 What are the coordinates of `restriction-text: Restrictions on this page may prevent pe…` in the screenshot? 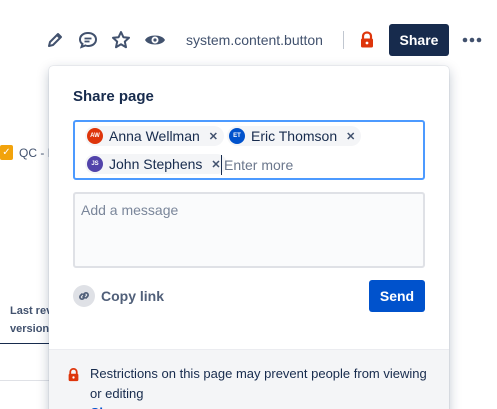 It's located at (258, 383).